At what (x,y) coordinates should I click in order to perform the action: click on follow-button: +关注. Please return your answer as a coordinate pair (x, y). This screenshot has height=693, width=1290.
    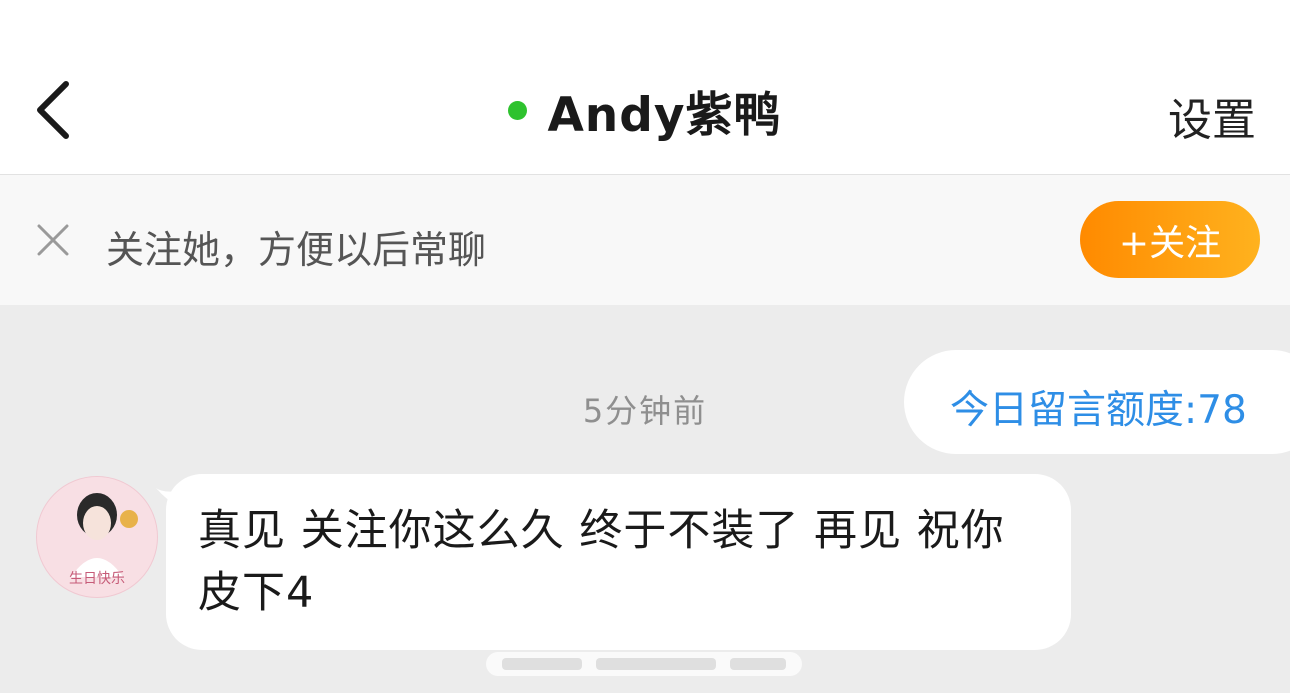
    Looking at the image, I should click on (1170, 239).